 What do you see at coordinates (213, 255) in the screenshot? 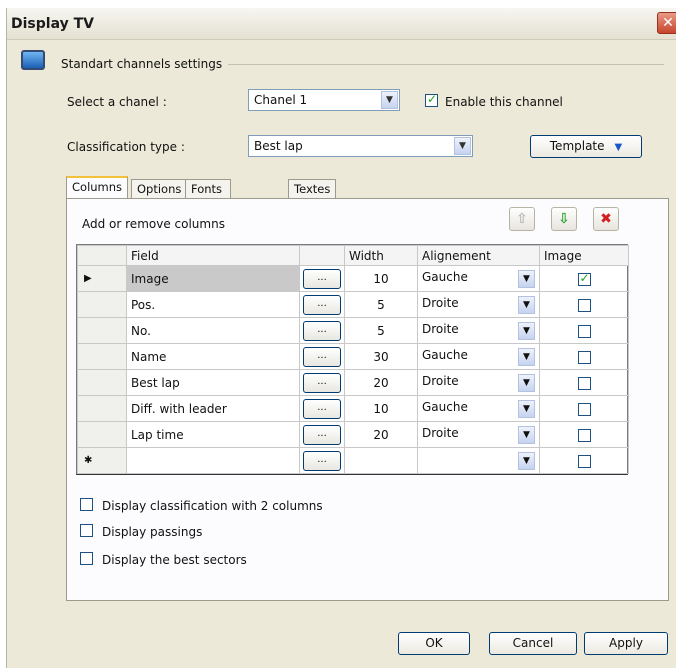
I see `header-field: Field` at bounding box center [213, 255].